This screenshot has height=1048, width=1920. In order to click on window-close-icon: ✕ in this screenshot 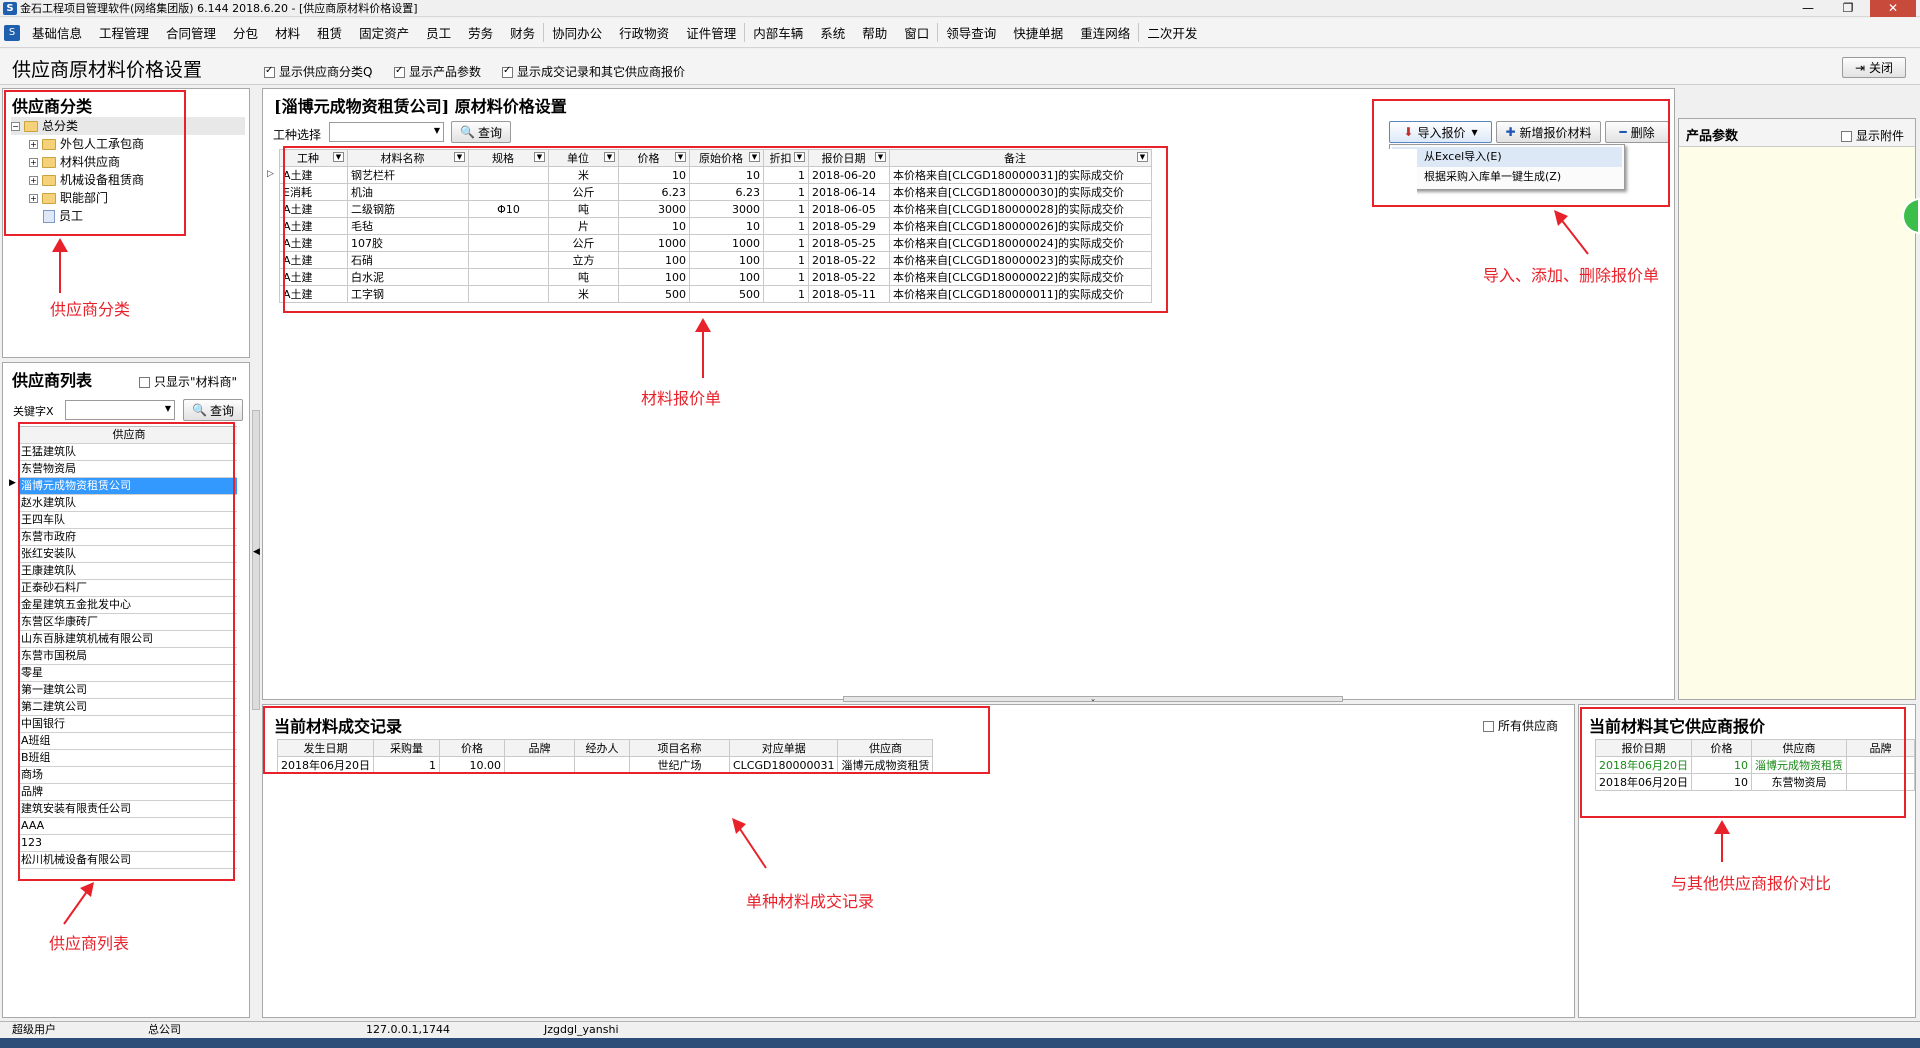, I will do `click(1893, 8)`.